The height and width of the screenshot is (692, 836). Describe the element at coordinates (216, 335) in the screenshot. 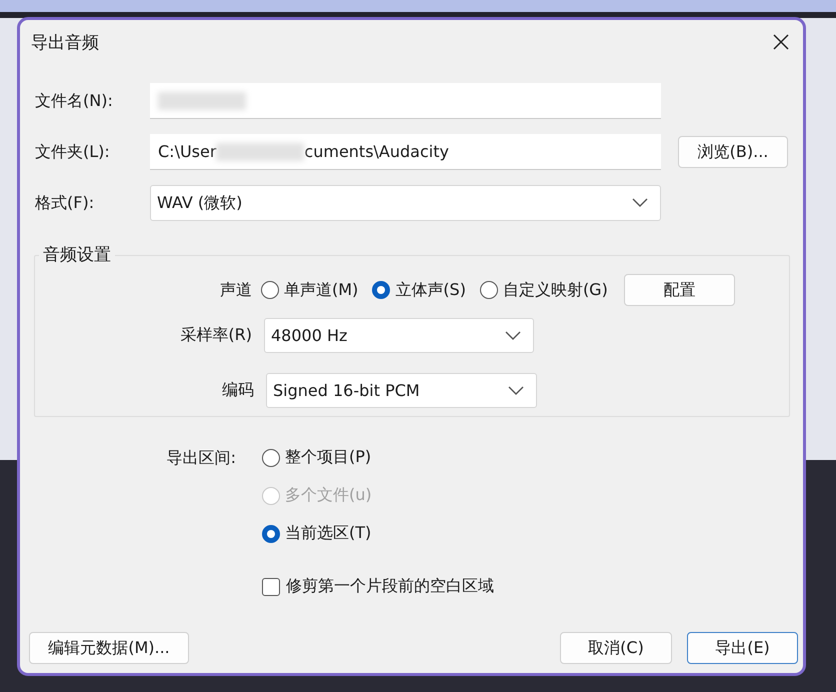

I see `sample-rate-label: 采样率(R)` at that location.